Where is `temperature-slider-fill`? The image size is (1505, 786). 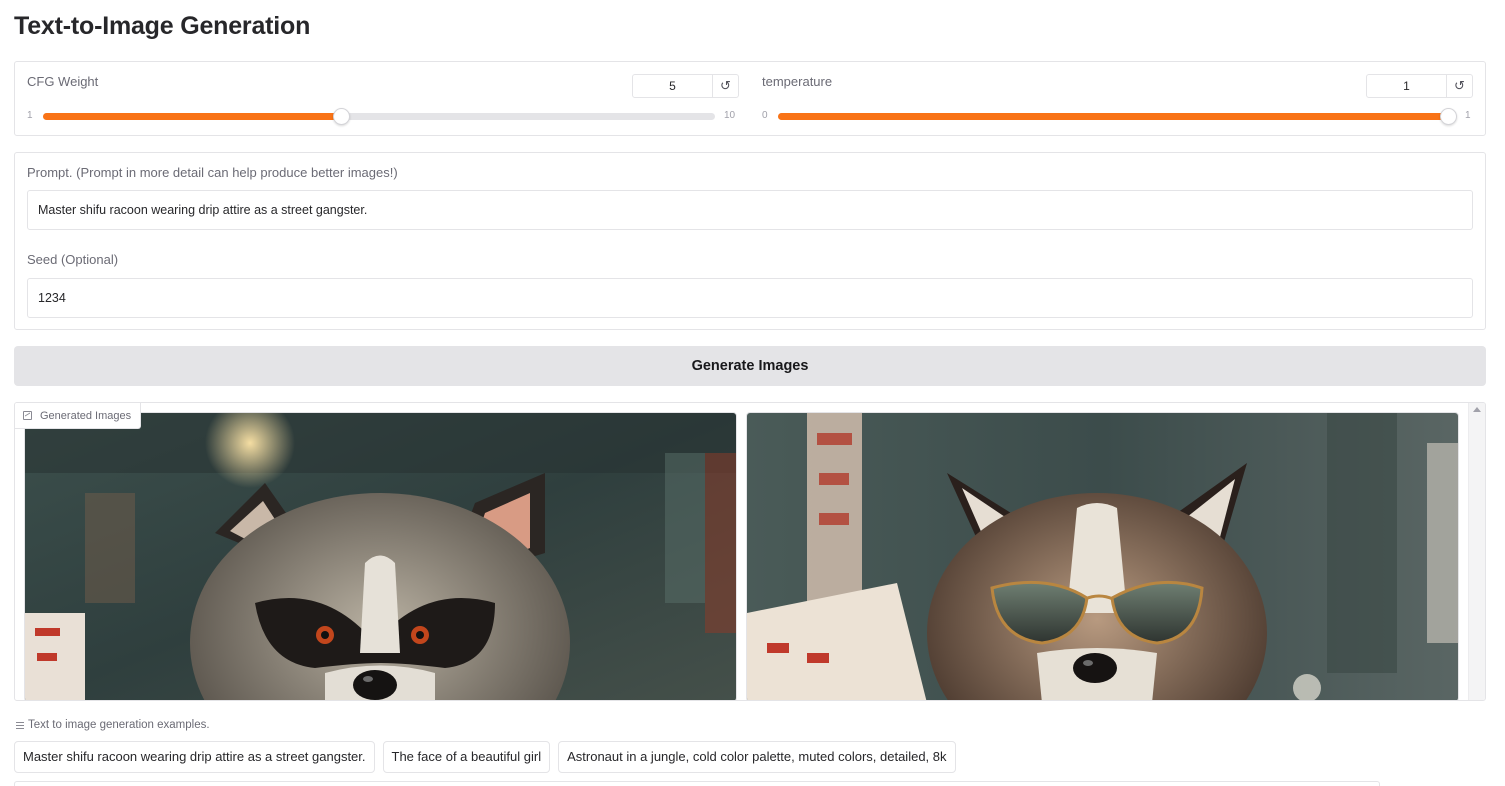
temperature-slider-fill is located at coordinates (1113, 116).